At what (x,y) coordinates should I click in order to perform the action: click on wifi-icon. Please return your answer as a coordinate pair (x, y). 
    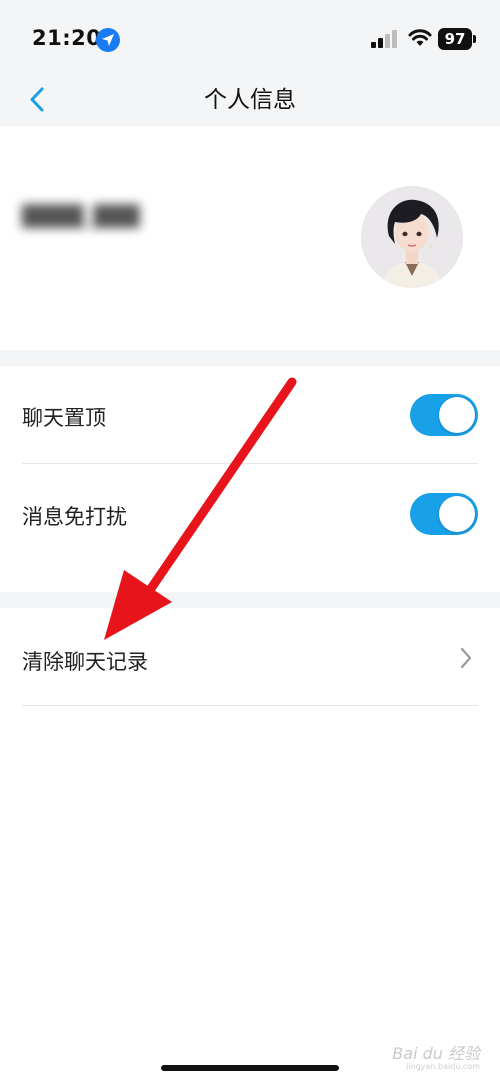
    Looking at the image, I should click on (420, 37).